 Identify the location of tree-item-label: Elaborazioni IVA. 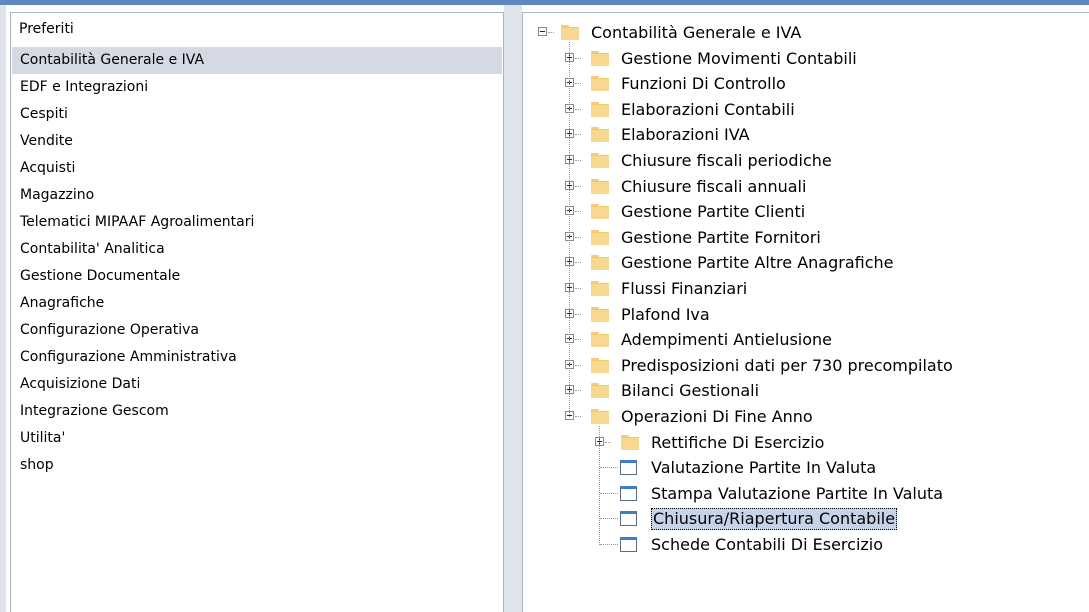
(685, 135).